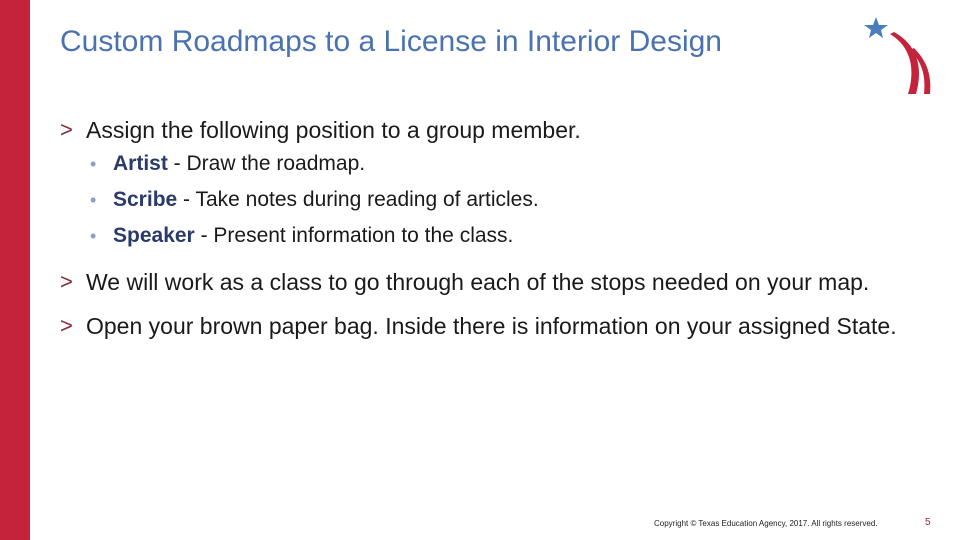 The image size is (960, 540). What do you see at coordinates (905, 63) in the screenshot?
I see `stripe-icon` at bounding box center [905, 63].